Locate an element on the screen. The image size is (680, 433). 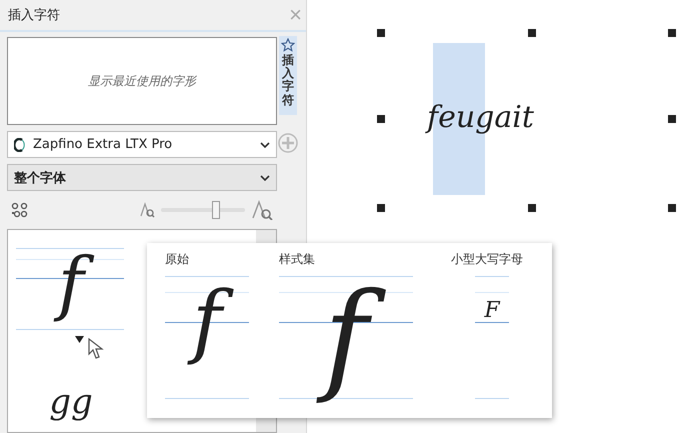
cursor-icon is located at coordinates (96, 349).